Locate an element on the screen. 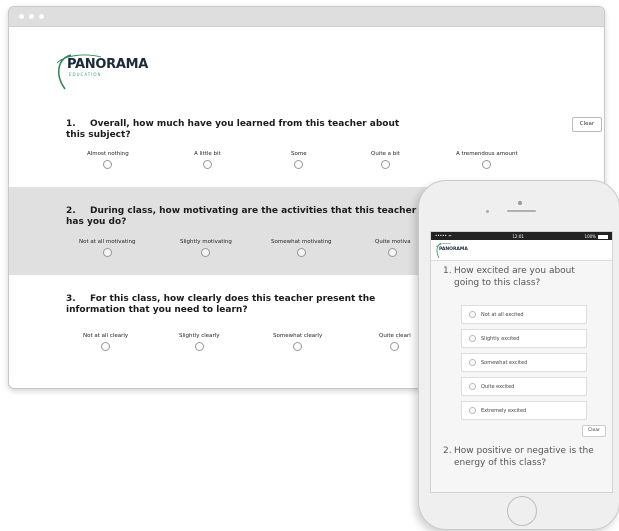  window-titlebar is located at coordinates (306, 17).